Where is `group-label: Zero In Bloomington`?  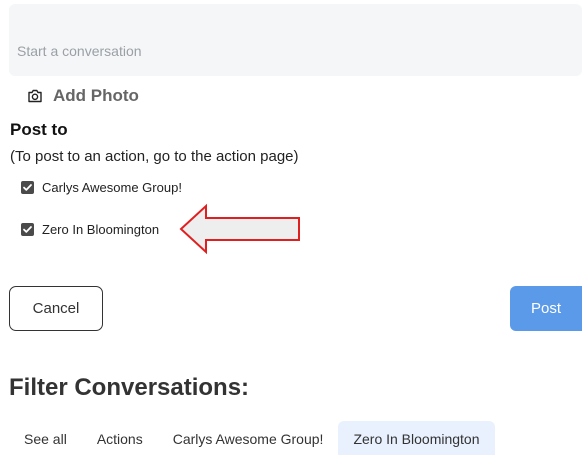
group-label: Zero In Bloomington is located at coordinates (101, 229).